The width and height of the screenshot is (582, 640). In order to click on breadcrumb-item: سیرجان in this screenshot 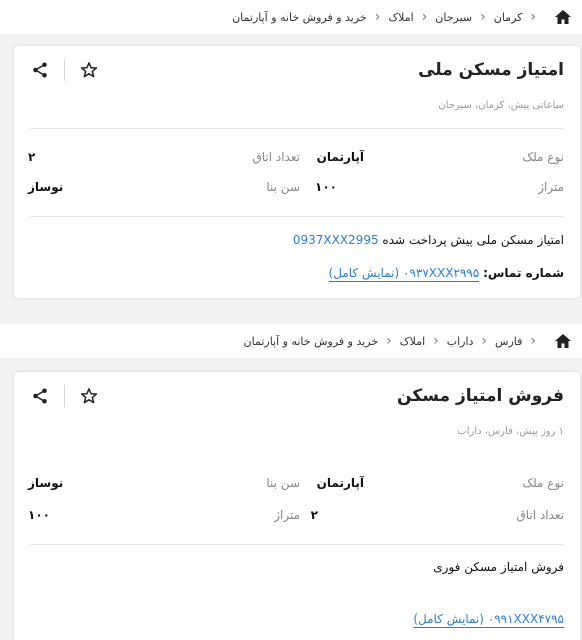, I will do `click(453, 17)`.